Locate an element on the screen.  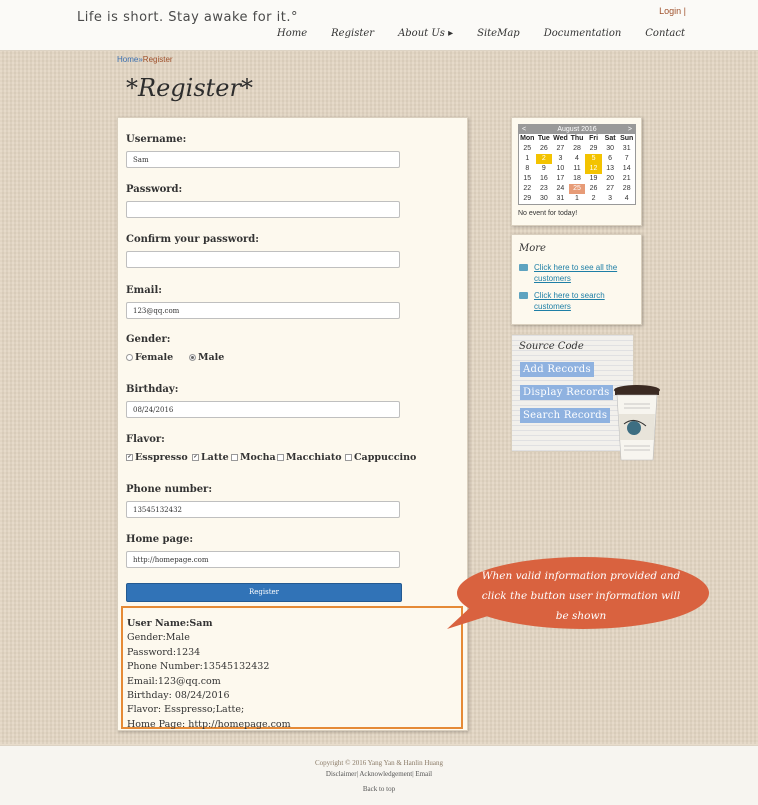
footer-copyright: Copyright © 2016 Yang Yan & Hanlin Huang is located at coordinates (379, 763).